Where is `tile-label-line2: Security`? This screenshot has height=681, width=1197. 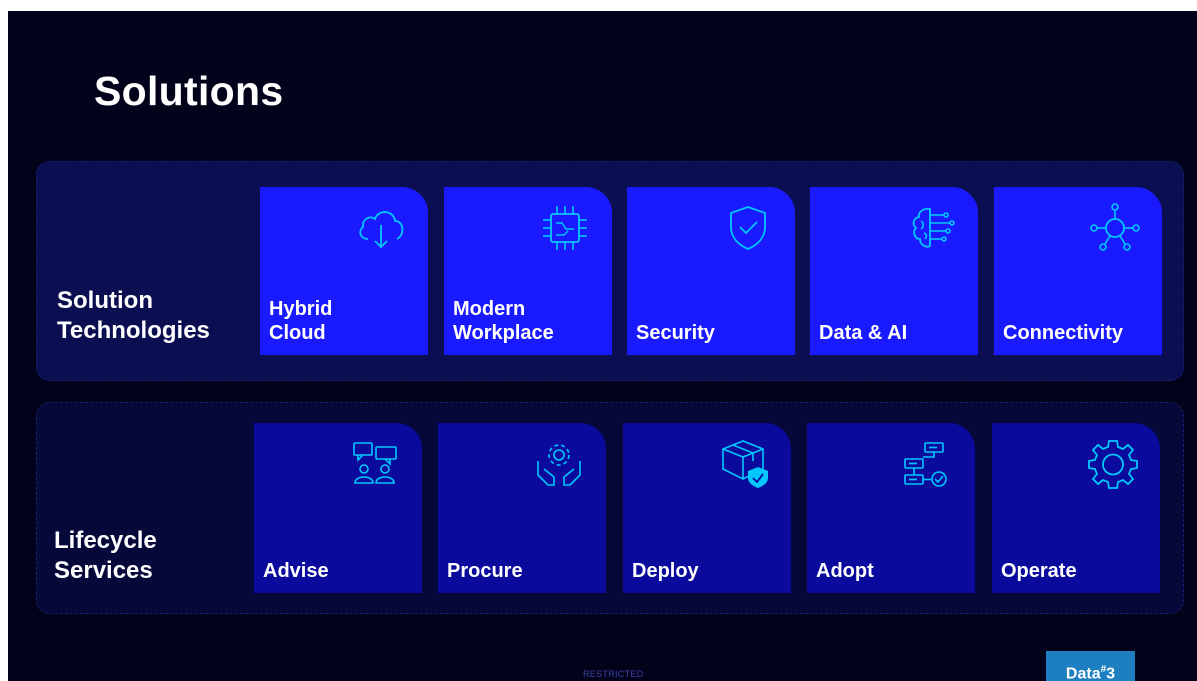
tile-label-line2: Security is located at coordinates (675, 333).